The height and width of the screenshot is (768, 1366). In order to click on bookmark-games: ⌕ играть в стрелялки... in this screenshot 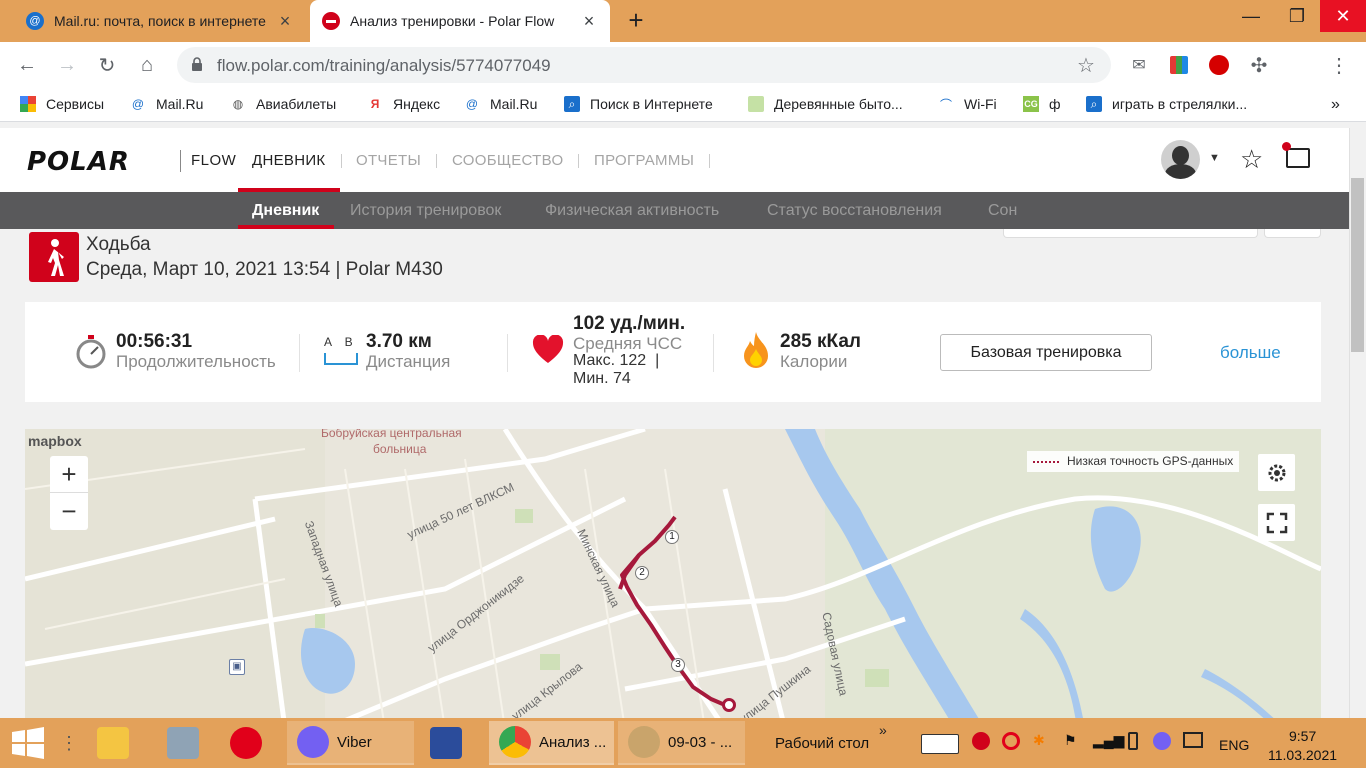, I will do `click(1166, 104)`.